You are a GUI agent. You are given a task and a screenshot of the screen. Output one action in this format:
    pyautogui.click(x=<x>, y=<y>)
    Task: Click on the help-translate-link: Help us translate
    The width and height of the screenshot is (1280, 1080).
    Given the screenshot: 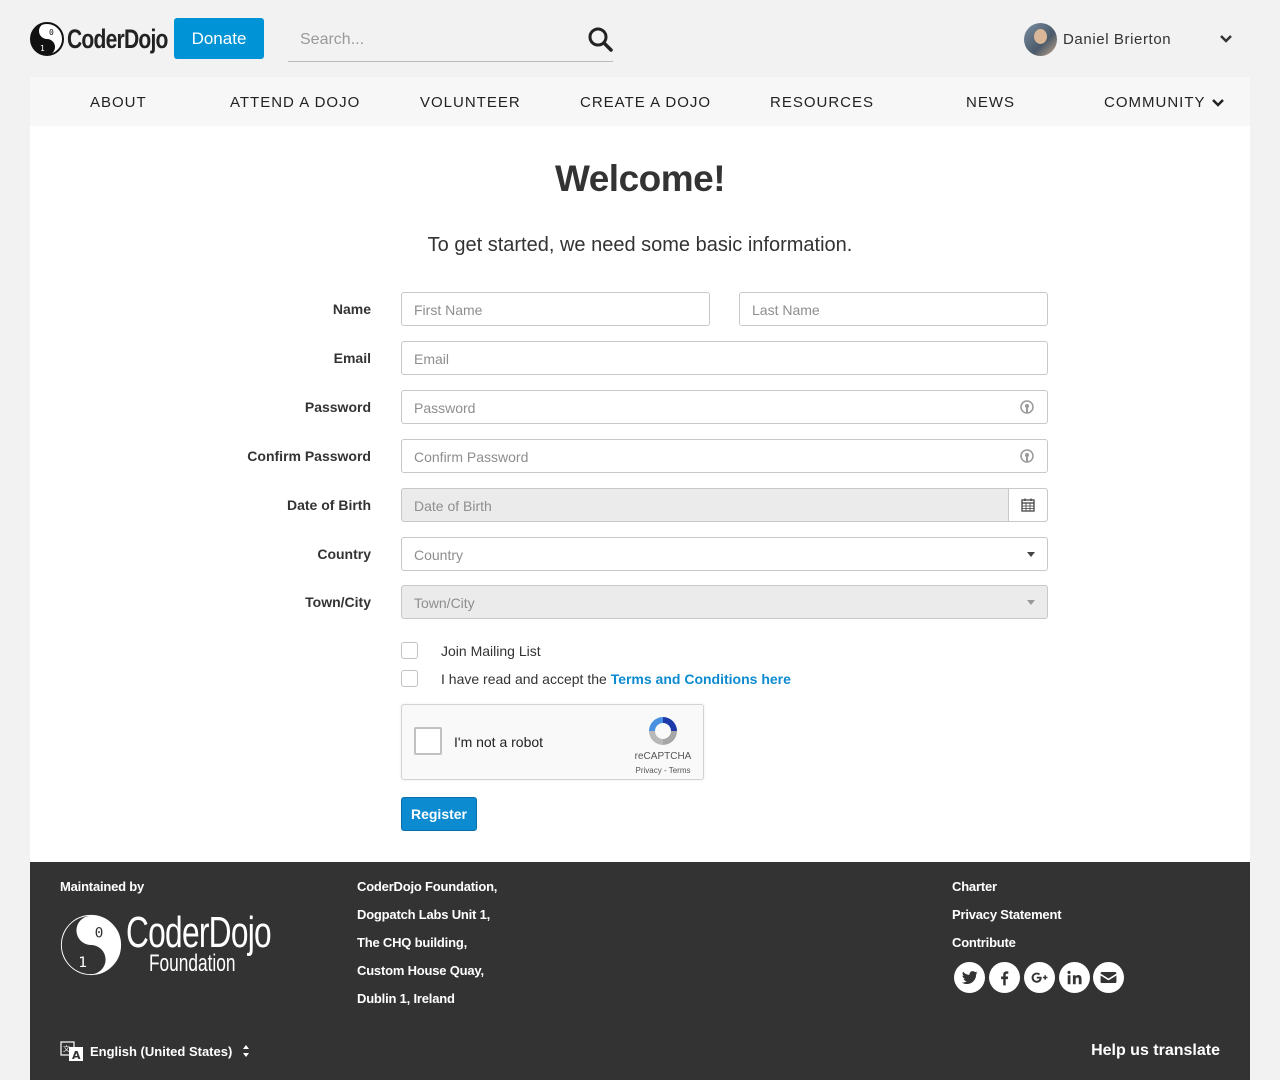 What is the action you would take?
    pyautogui.click(x=1155, y=1051)
    